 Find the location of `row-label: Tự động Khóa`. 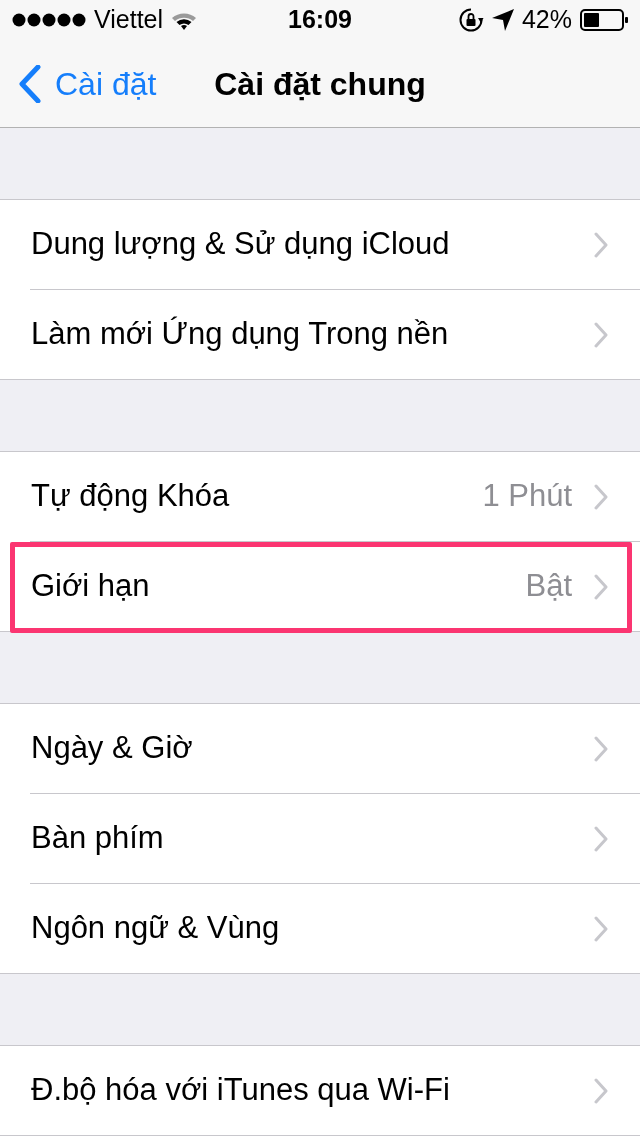

row-label: Tự động Khóa is located at coordinates (131, 496).